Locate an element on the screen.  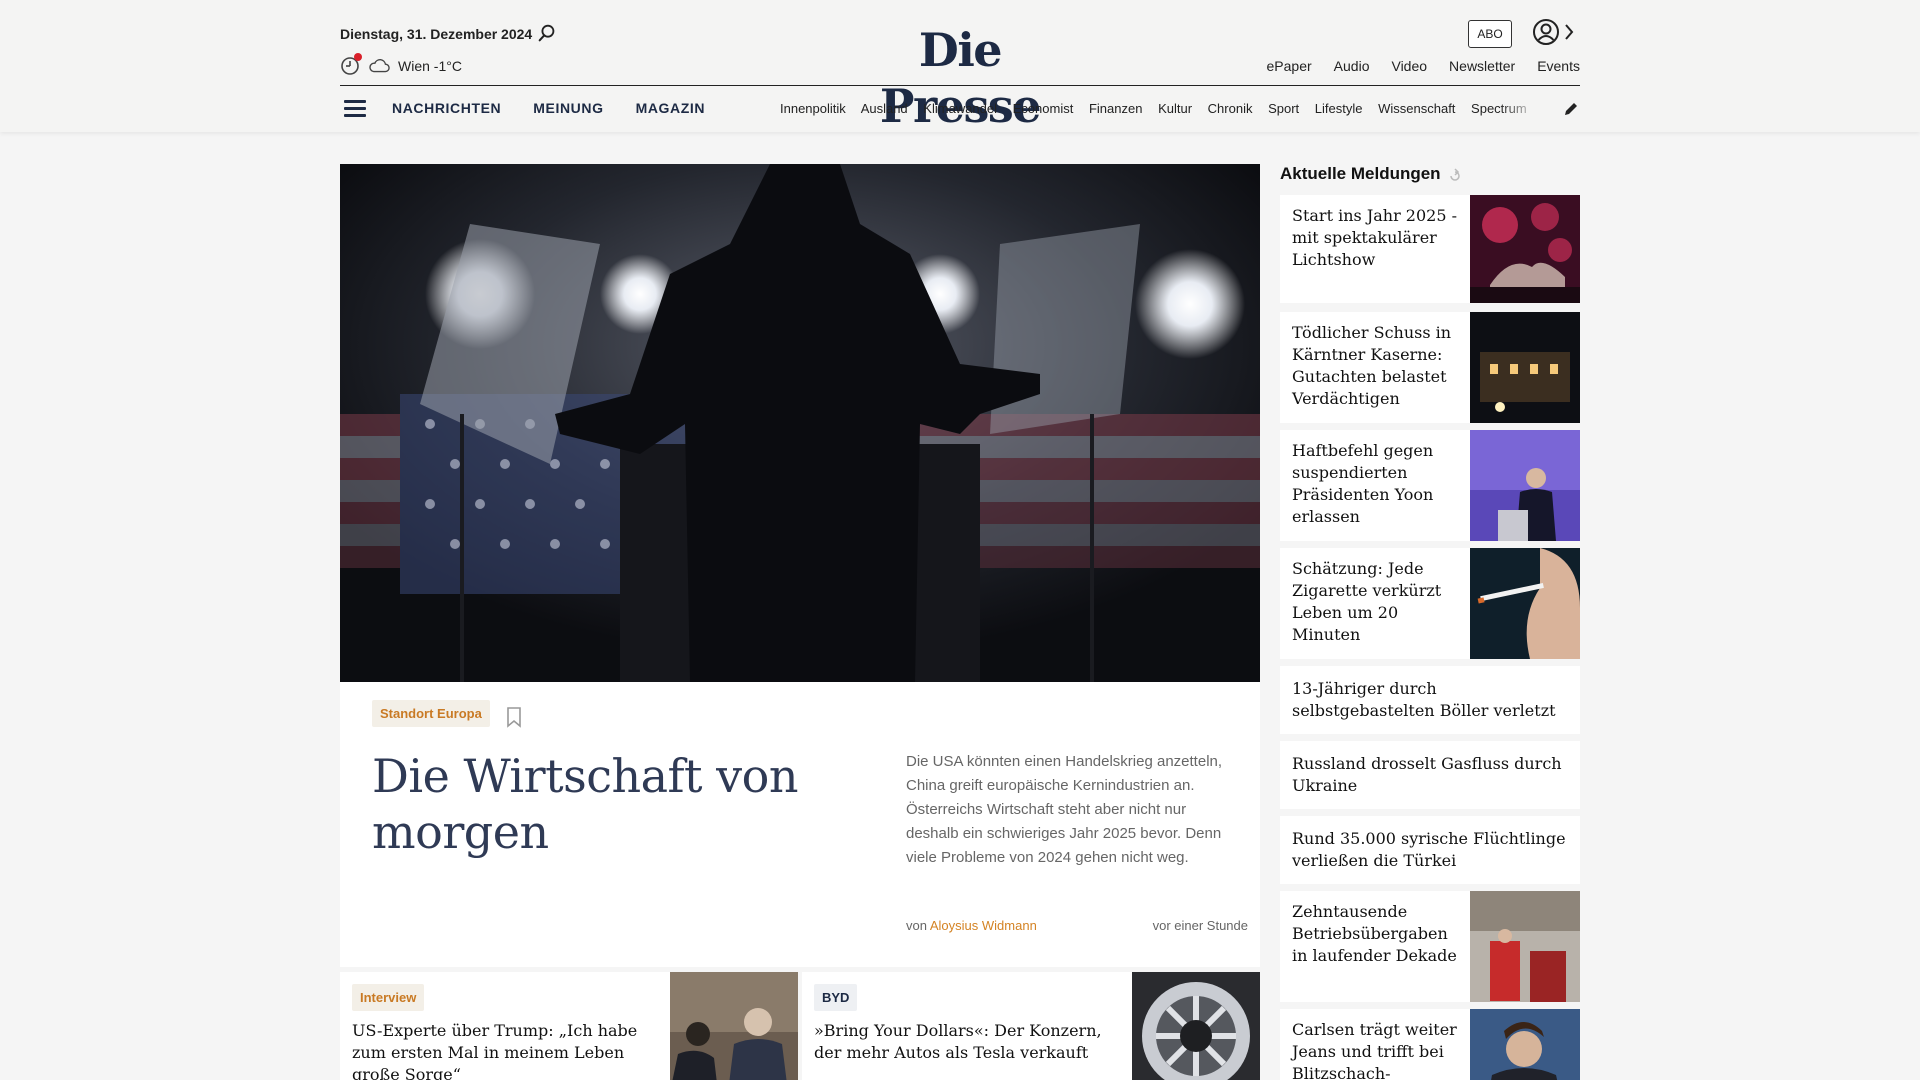
news-item-title: Russland drosselt Gasfluss durch Ukraine is located at coordinates (1432, 775).